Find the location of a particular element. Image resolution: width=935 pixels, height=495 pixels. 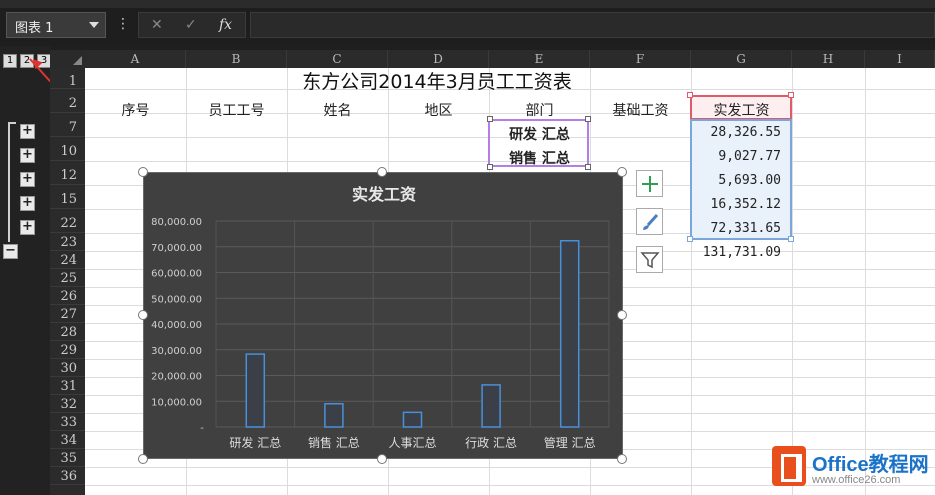

dept-summary-cell: 研发 汇总 is located at coordinates (539, 134).